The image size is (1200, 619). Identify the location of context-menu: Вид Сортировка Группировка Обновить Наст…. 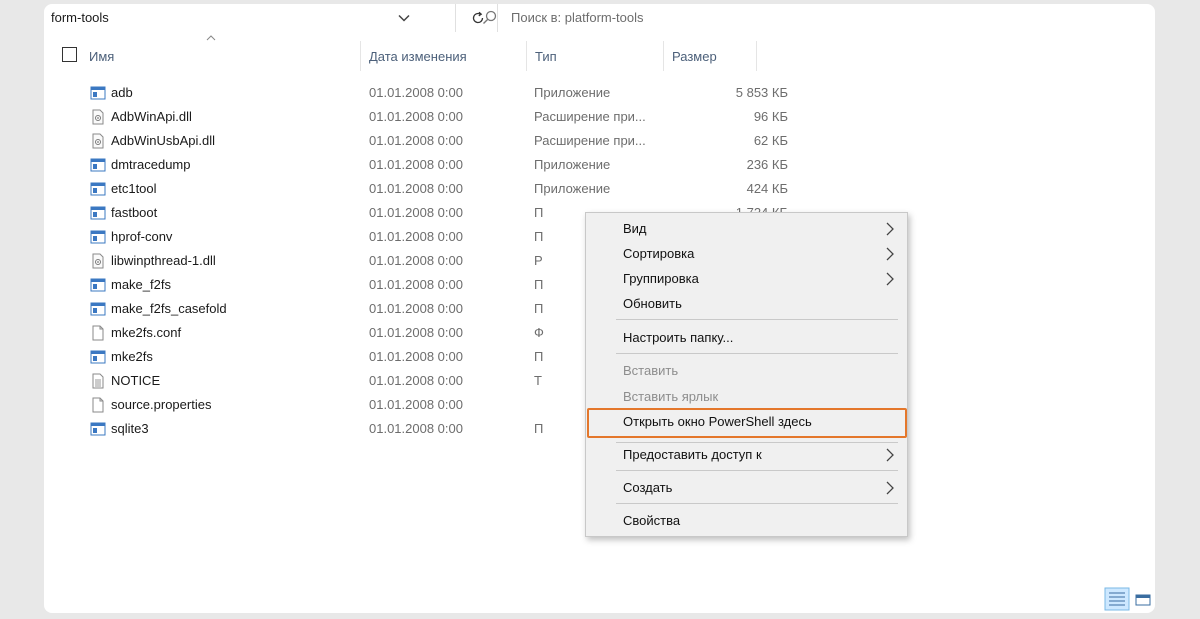
(746, 374).